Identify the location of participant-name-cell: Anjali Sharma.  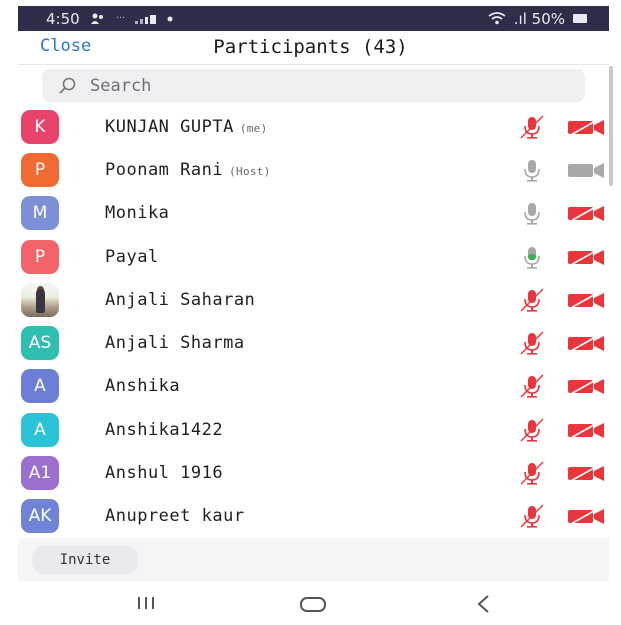
(175, 343).